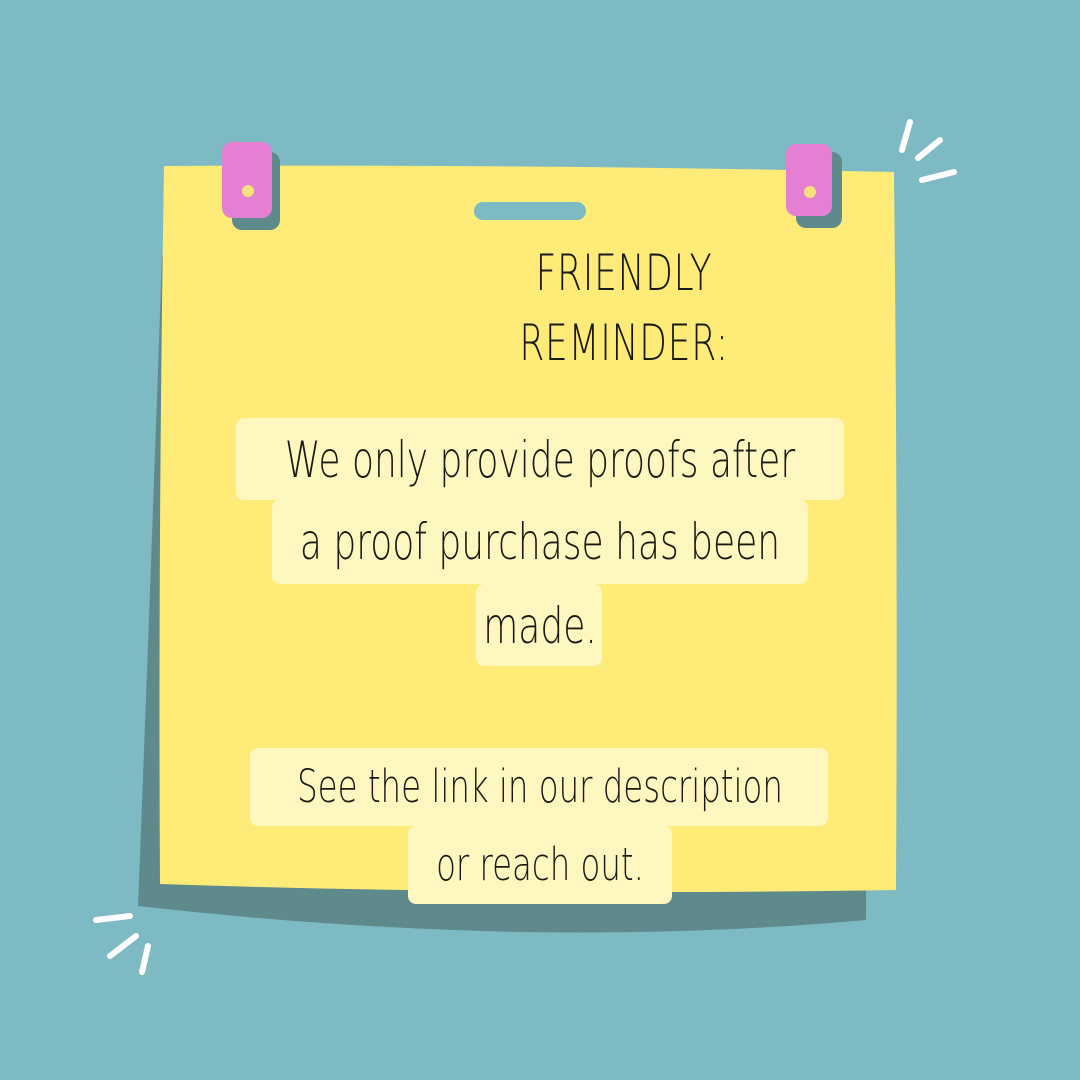 The height and width of the screenshot is (1080, 1080). I want to click on title-line: FRIENDLY, so click(624, 273).